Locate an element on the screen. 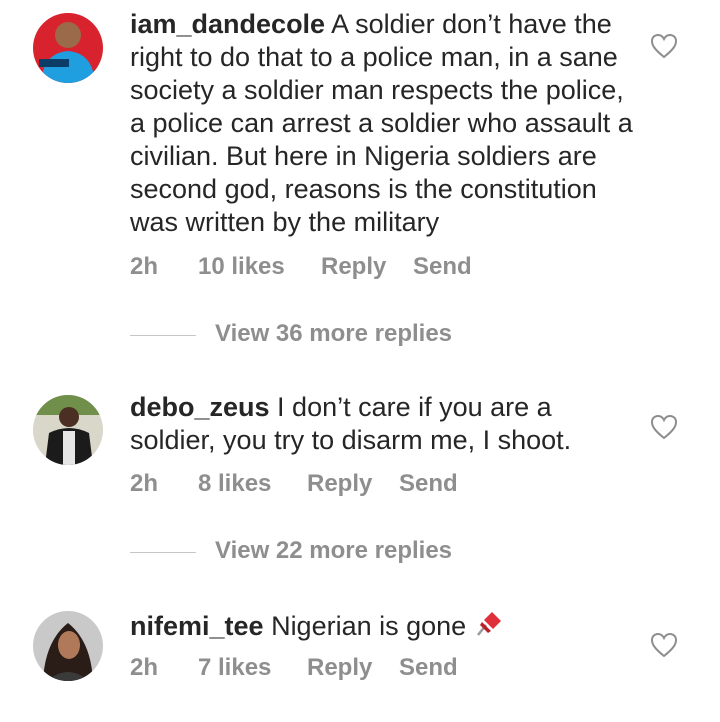 This screenshot has height=722, width=720. view-more-replies-button: View 22 more replies is located at coordinates (340, 552).